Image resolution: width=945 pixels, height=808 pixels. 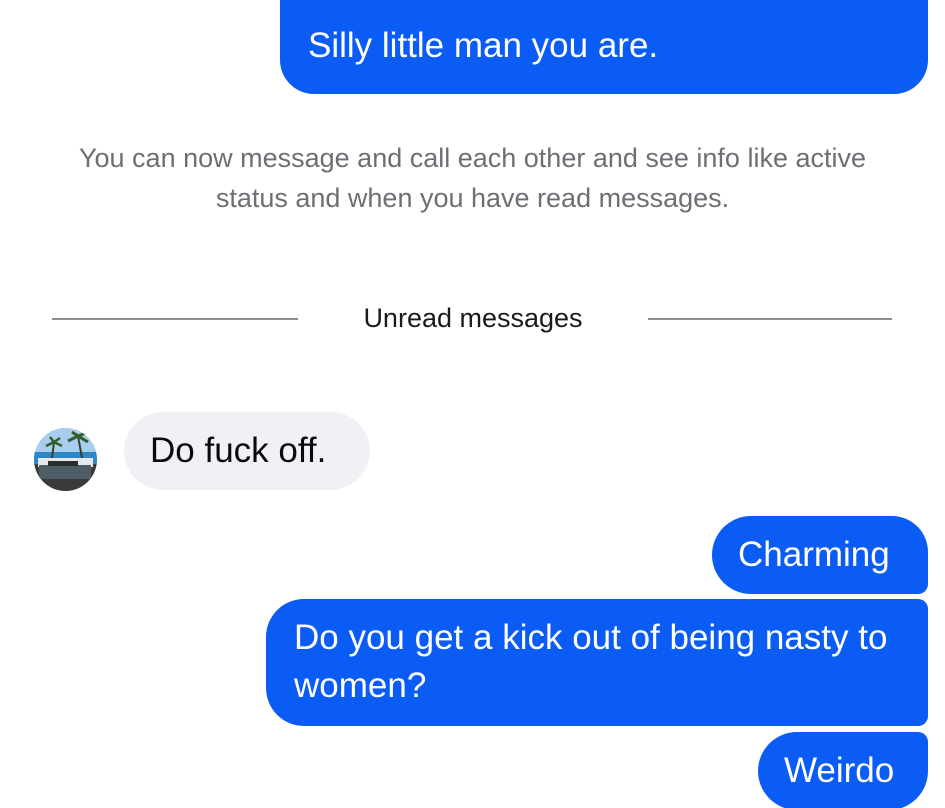 I want to click on unread-divider-left-line, so click(x=175, y=319).